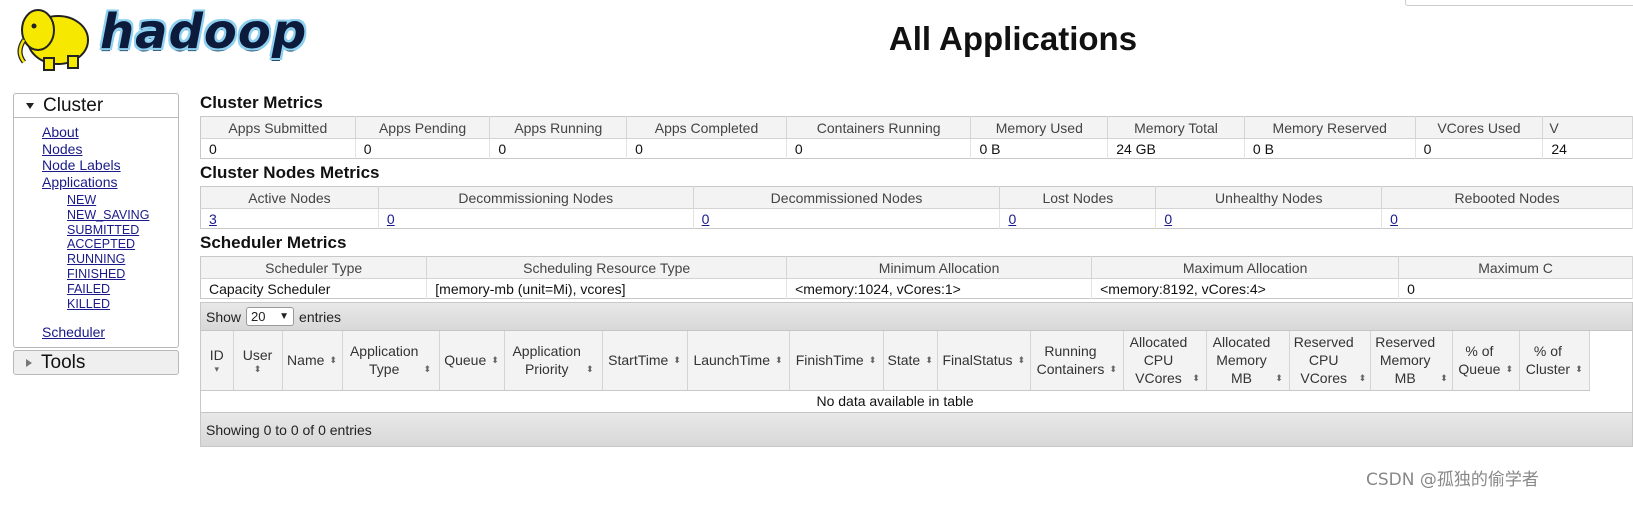 This screenshot has height=513, width=1633. I want to click on sidebar-link-node-labels: Node Labels, so click(81, 165).